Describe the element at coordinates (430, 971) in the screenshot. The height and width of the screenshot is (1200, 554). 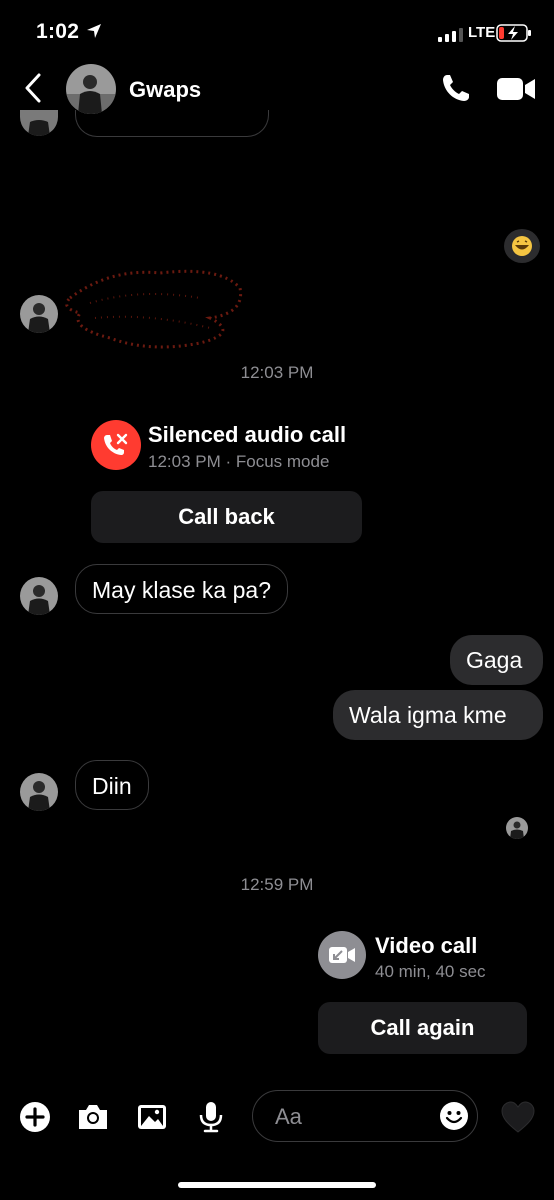
I see `call-subtitle: 40 min, 40 sec` at that location.